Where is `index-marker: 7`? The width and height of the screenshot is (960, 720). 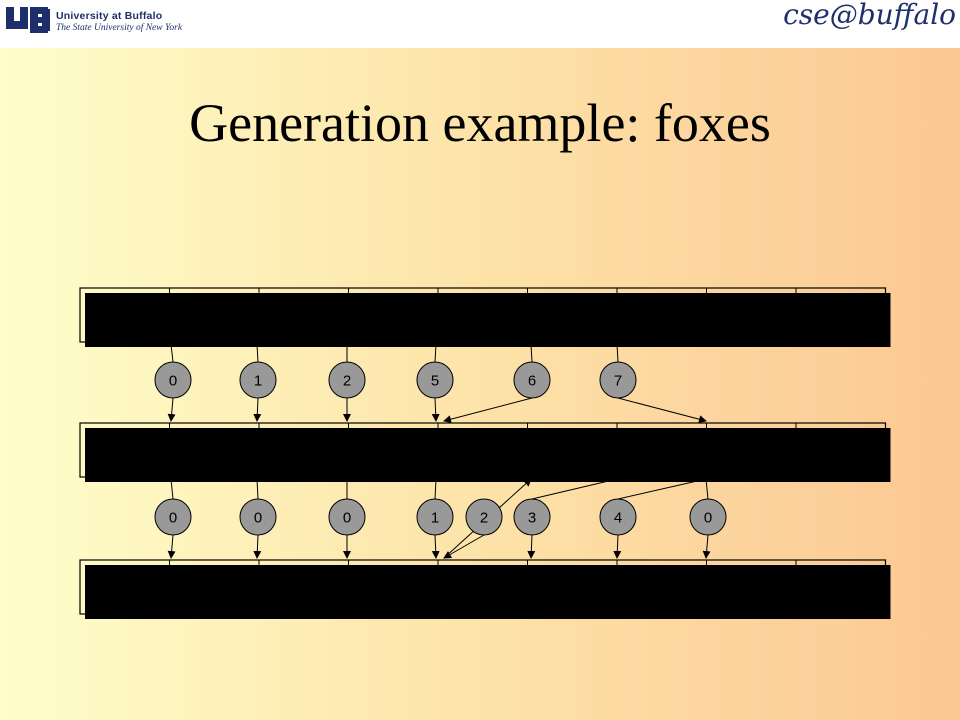
index-marker: 7 is located at coordinates (618, 380).